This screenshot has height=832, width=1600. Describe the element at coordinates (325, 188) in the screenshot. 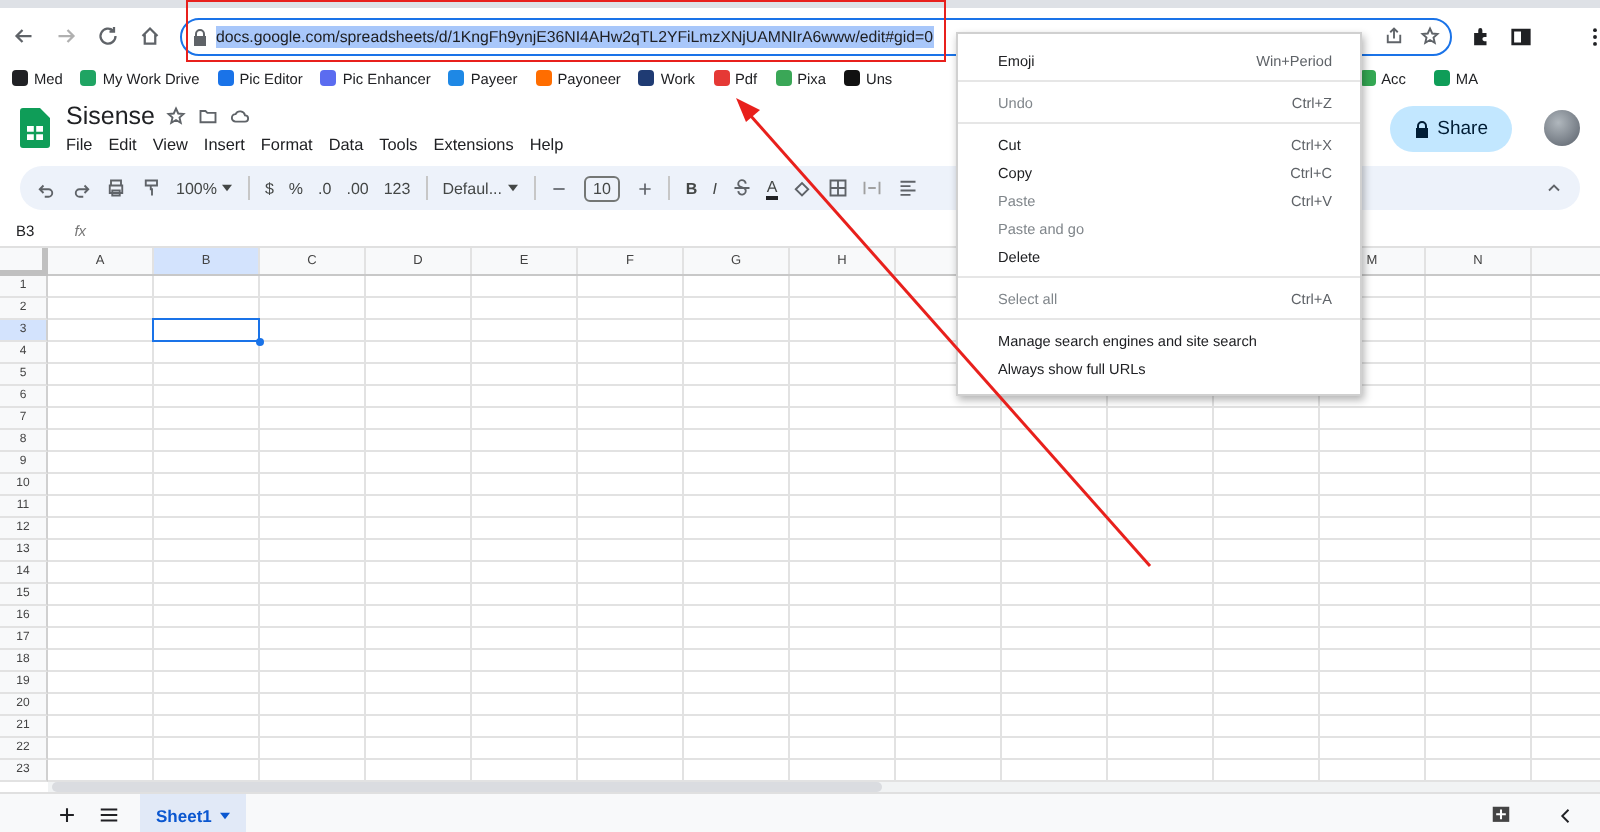

I see `decrease-decimals-button: .0` at that location.